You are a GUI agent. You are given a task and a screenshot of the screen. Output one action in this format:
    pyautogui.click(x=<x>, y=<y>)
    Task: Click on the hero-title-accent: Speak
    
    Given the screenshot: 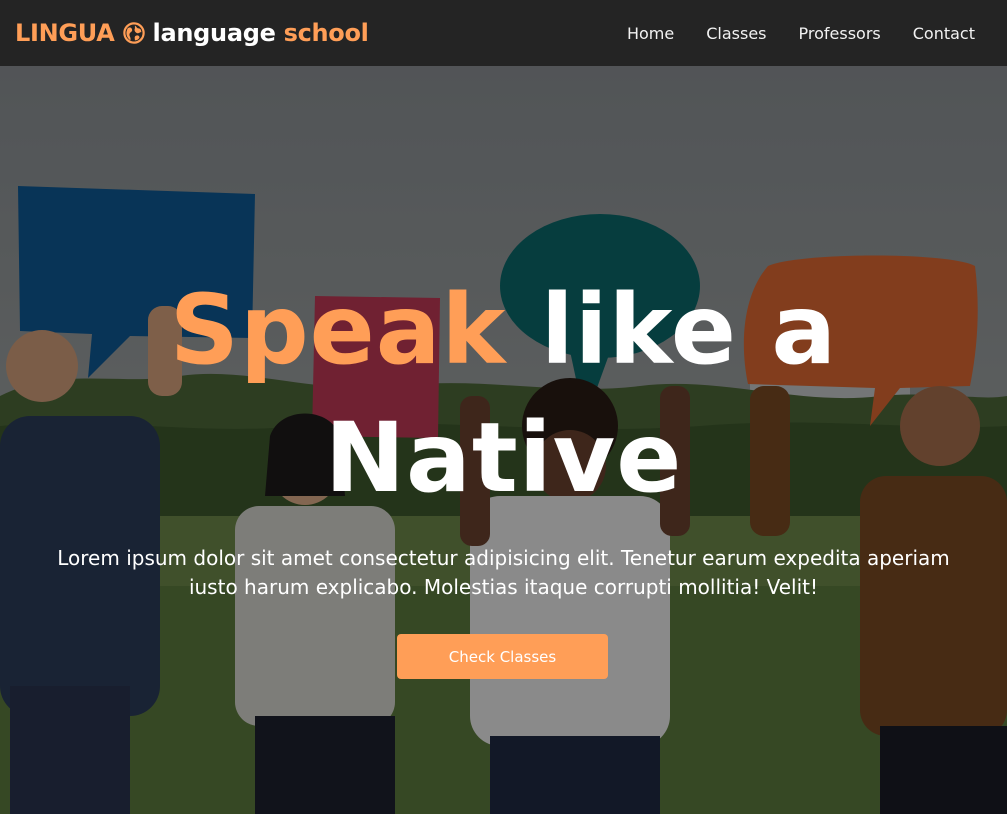 What is the action you would take?
    pyautogui.click(x=338, y=330)
    